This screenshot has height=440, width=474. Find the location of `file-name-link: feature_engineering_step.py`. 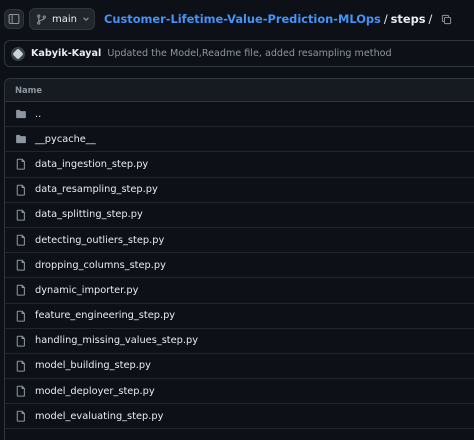

file-name-link: feature_engineering_step.py is located at coordinates (105, 315).